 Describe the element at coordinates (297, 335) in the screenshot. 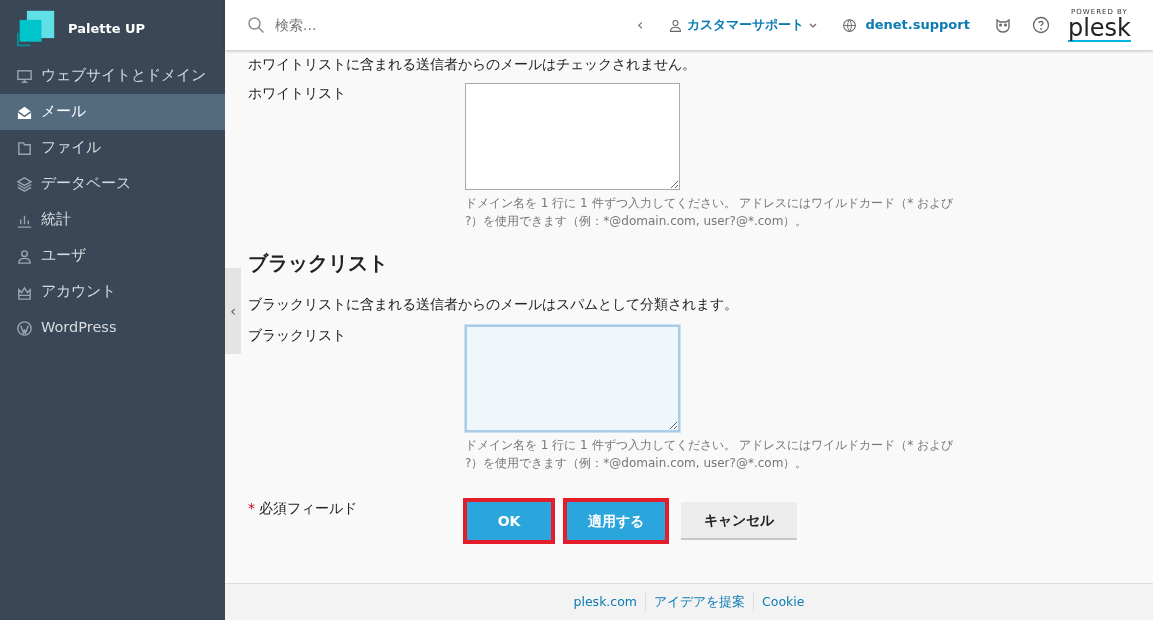

I see `field-label: ブラックリスト` at that location.